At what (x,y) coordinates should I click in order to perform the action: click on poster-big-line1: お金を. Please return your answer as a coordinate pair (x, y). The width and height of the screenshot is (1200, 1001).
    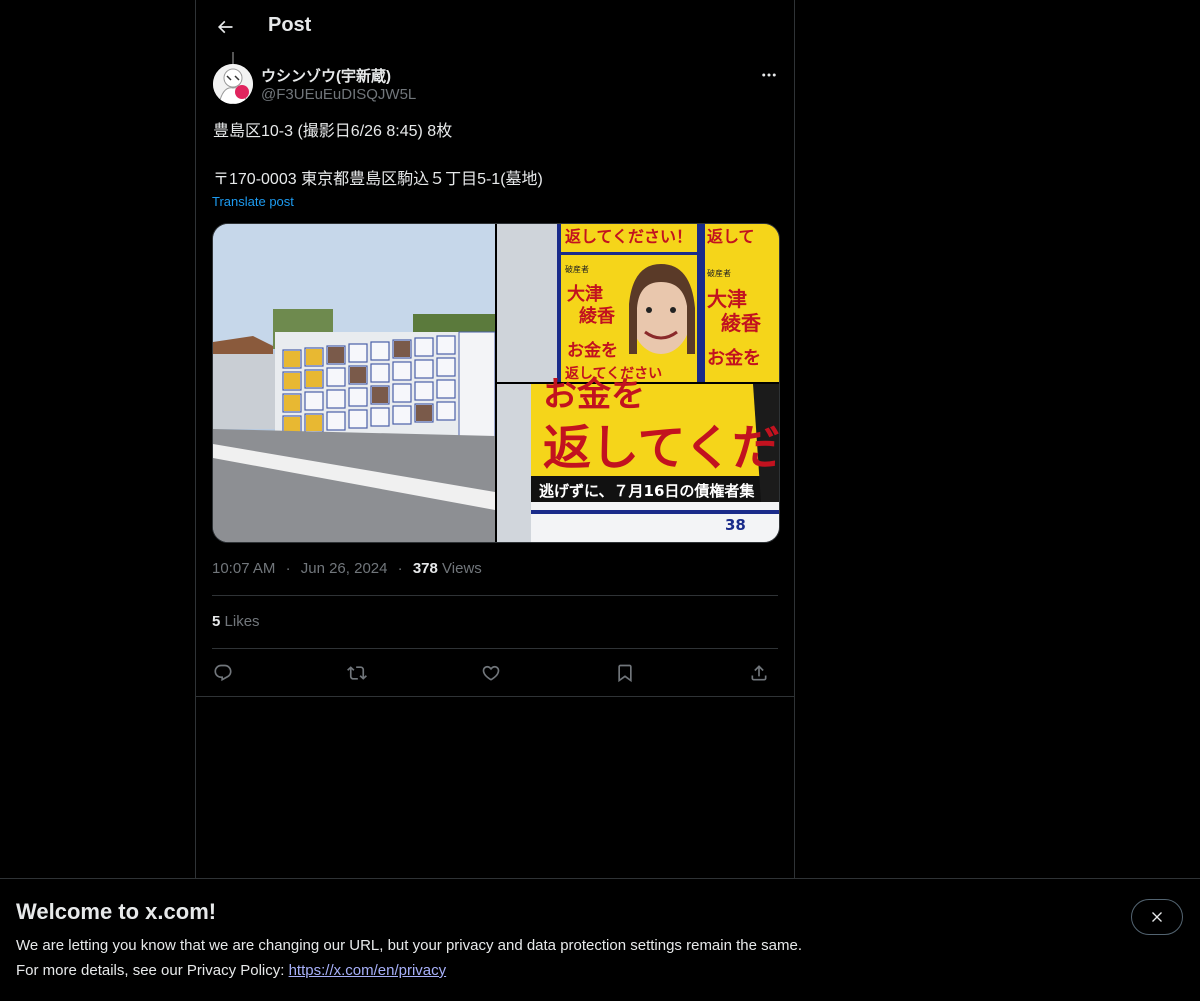
    Looking at the image, I should click on (594, 395).